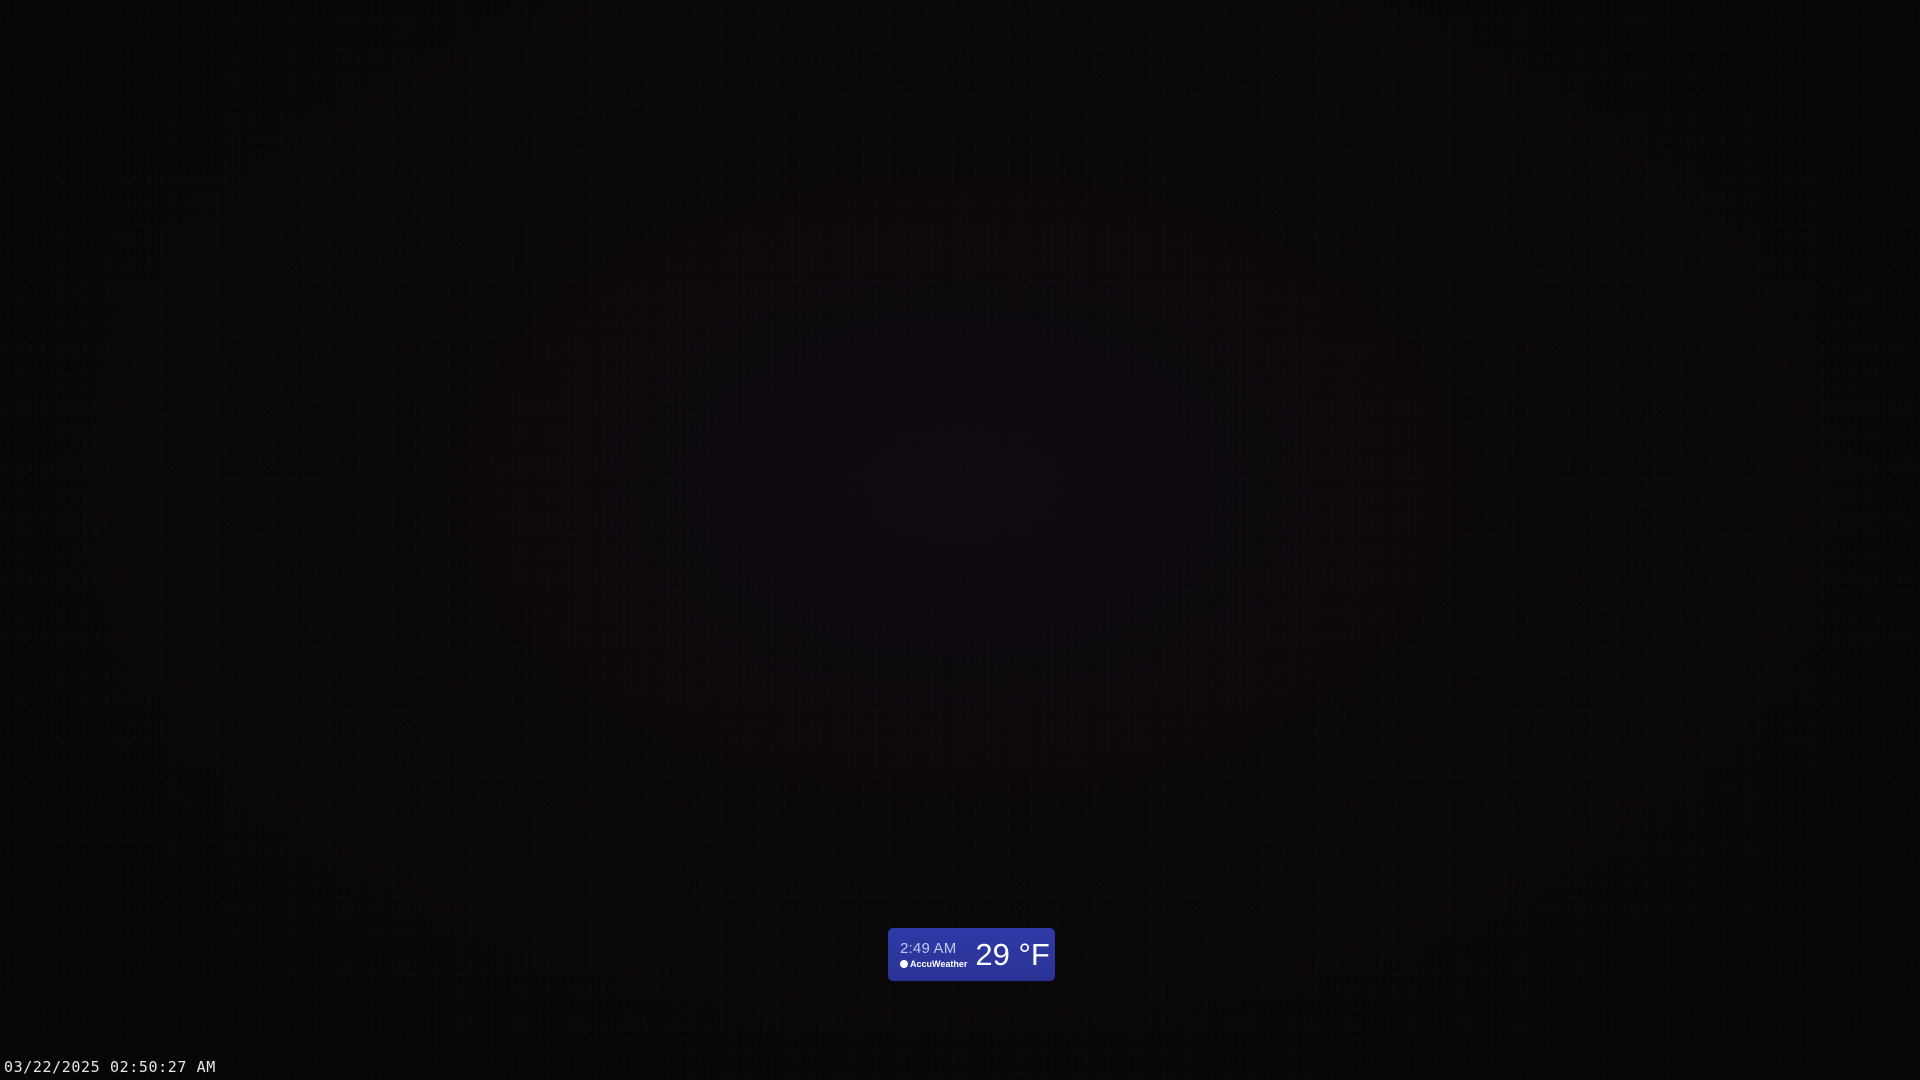 The width and height of the screenshot is (1920, 1080). I want to click on weather-time: 2:49 AM, so click(928, 948).